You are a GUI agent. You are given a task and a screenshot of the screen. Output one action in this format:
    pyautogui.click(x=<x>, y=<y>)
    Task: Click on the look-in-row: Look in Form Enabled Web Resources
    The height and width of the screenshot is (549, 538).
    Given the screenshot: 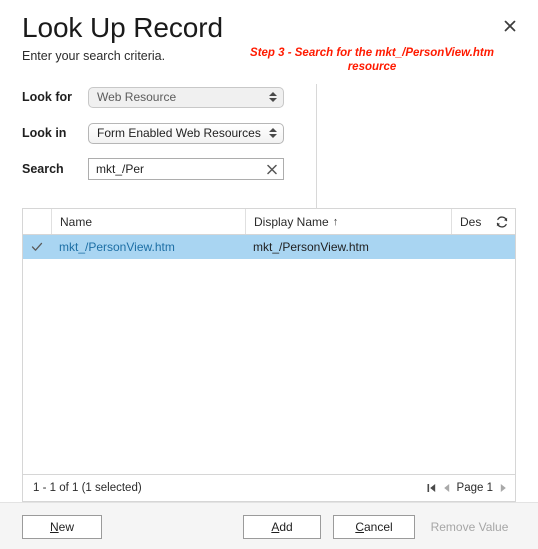 What is the action you would take?
    pyautogui.click(x=269, y=133)
    